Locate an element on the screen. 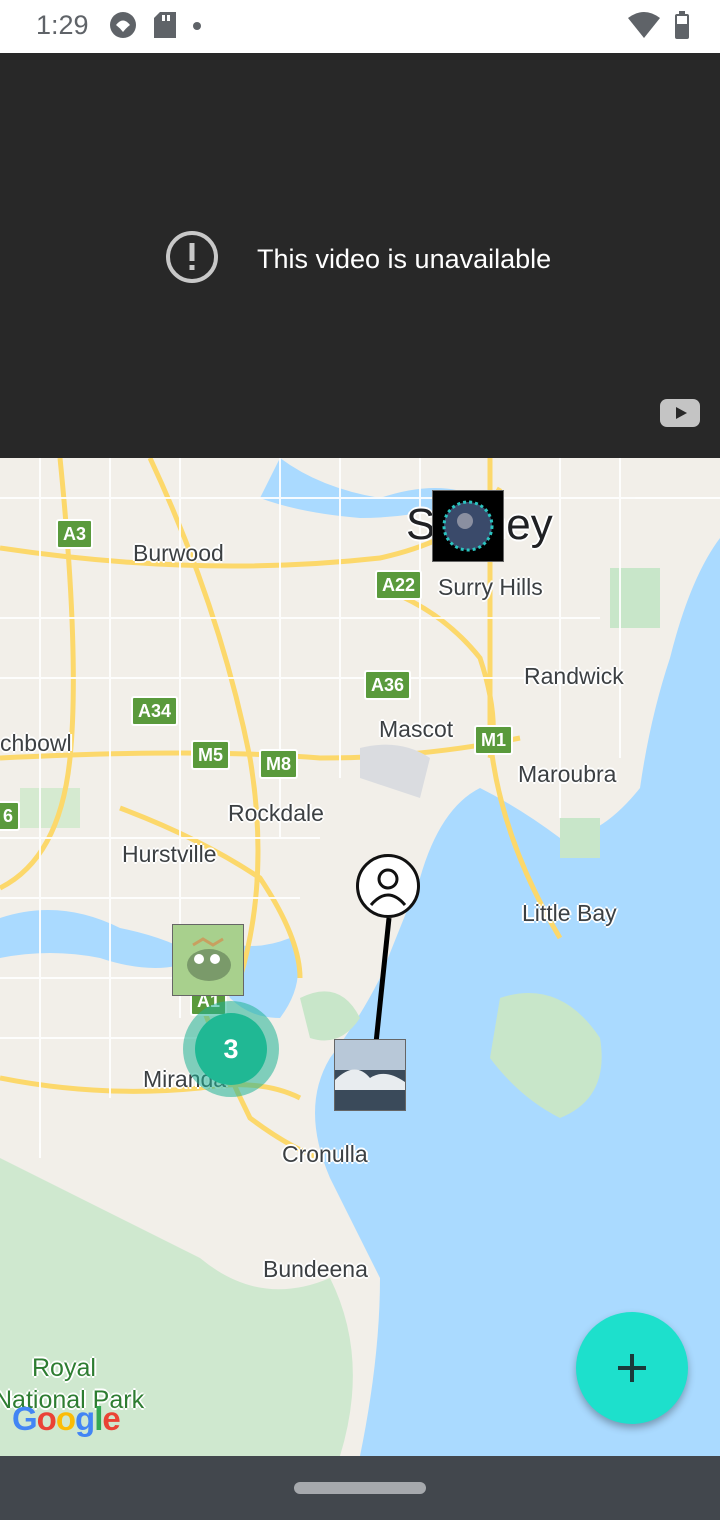 This screenshot has height=1520, width=720. add-button is located at coordinates (632, 1368).